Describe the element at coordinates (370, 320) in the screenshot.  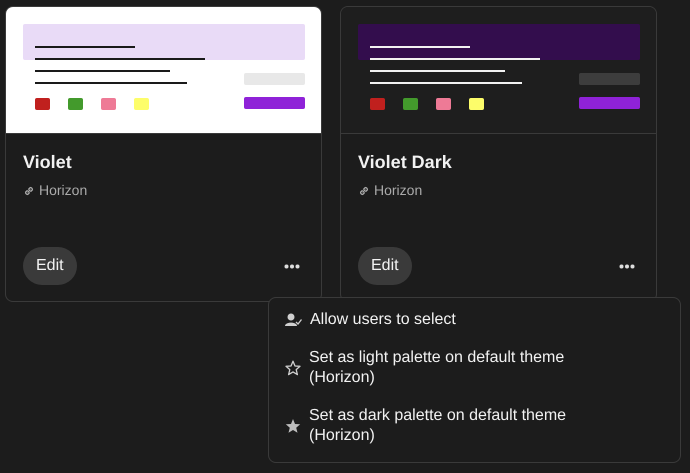
I see `menu-item: Allow users to select` at that location.